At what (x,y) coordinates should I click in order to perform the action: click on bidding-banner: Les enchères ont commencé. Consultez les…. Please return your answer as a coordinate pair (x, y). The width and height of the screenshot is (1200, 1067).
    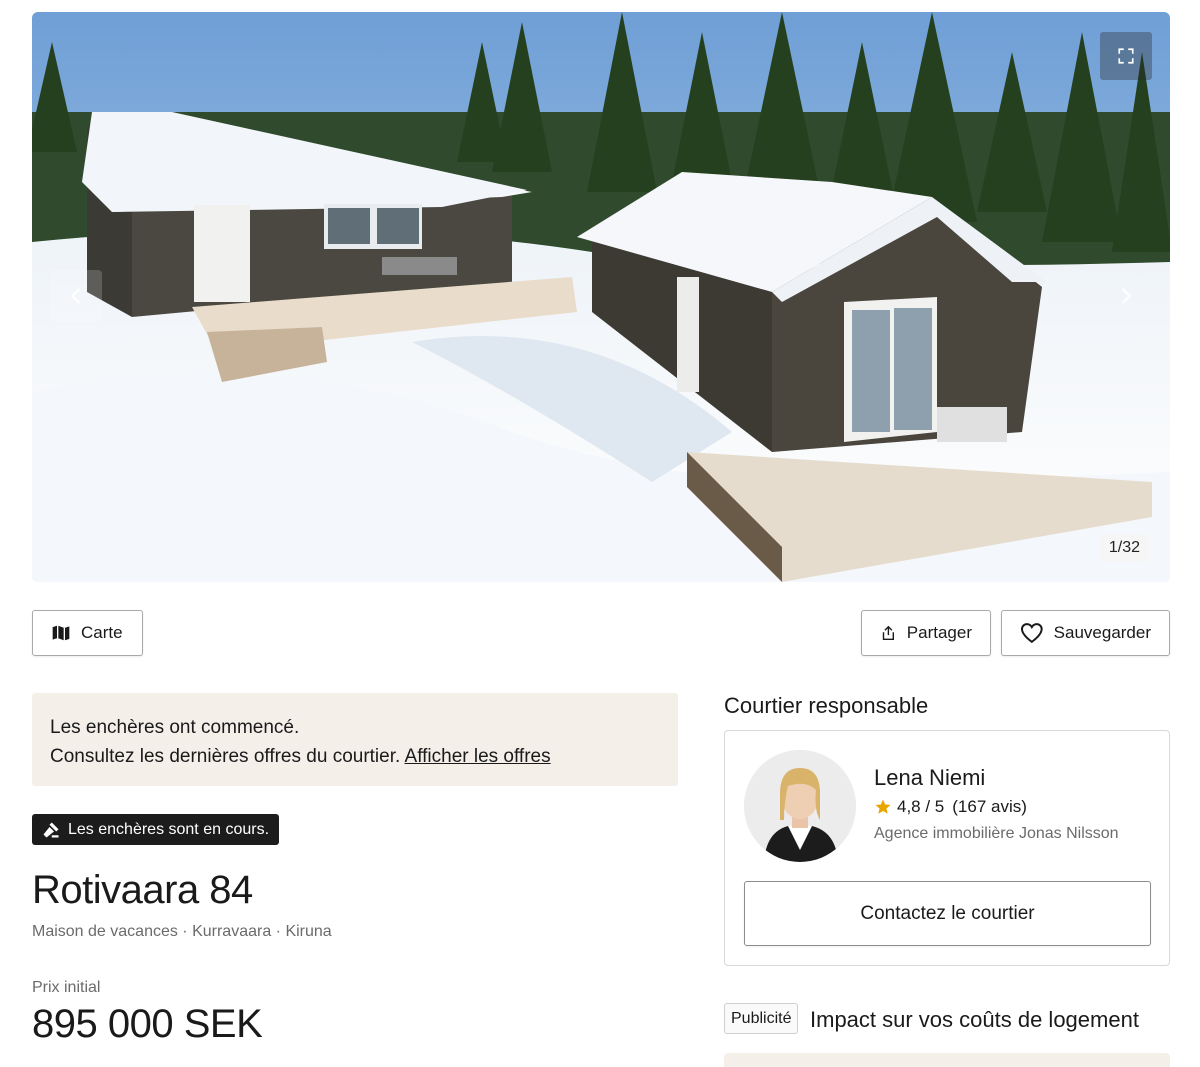
    Looking at the image, I should click on (355, 739).